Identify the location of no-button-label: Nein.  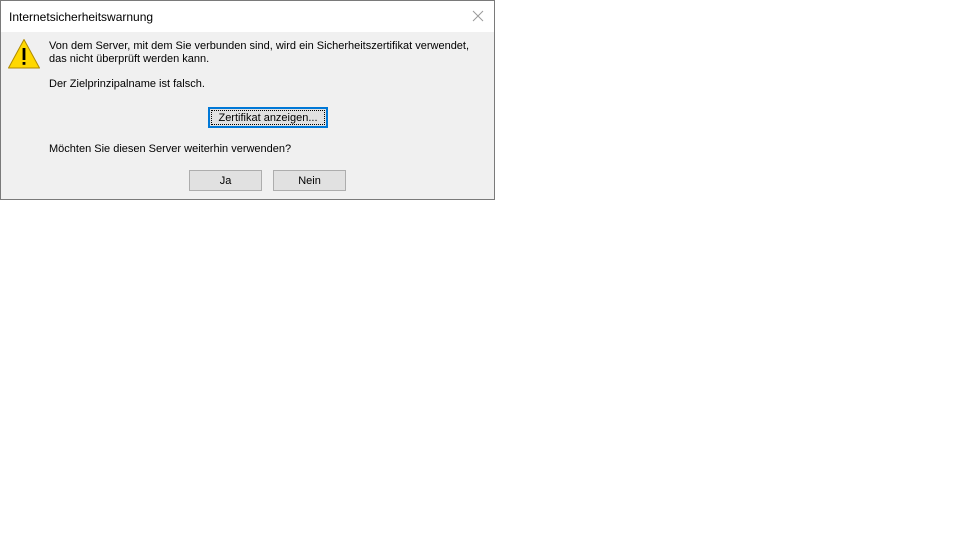
(309, 180).